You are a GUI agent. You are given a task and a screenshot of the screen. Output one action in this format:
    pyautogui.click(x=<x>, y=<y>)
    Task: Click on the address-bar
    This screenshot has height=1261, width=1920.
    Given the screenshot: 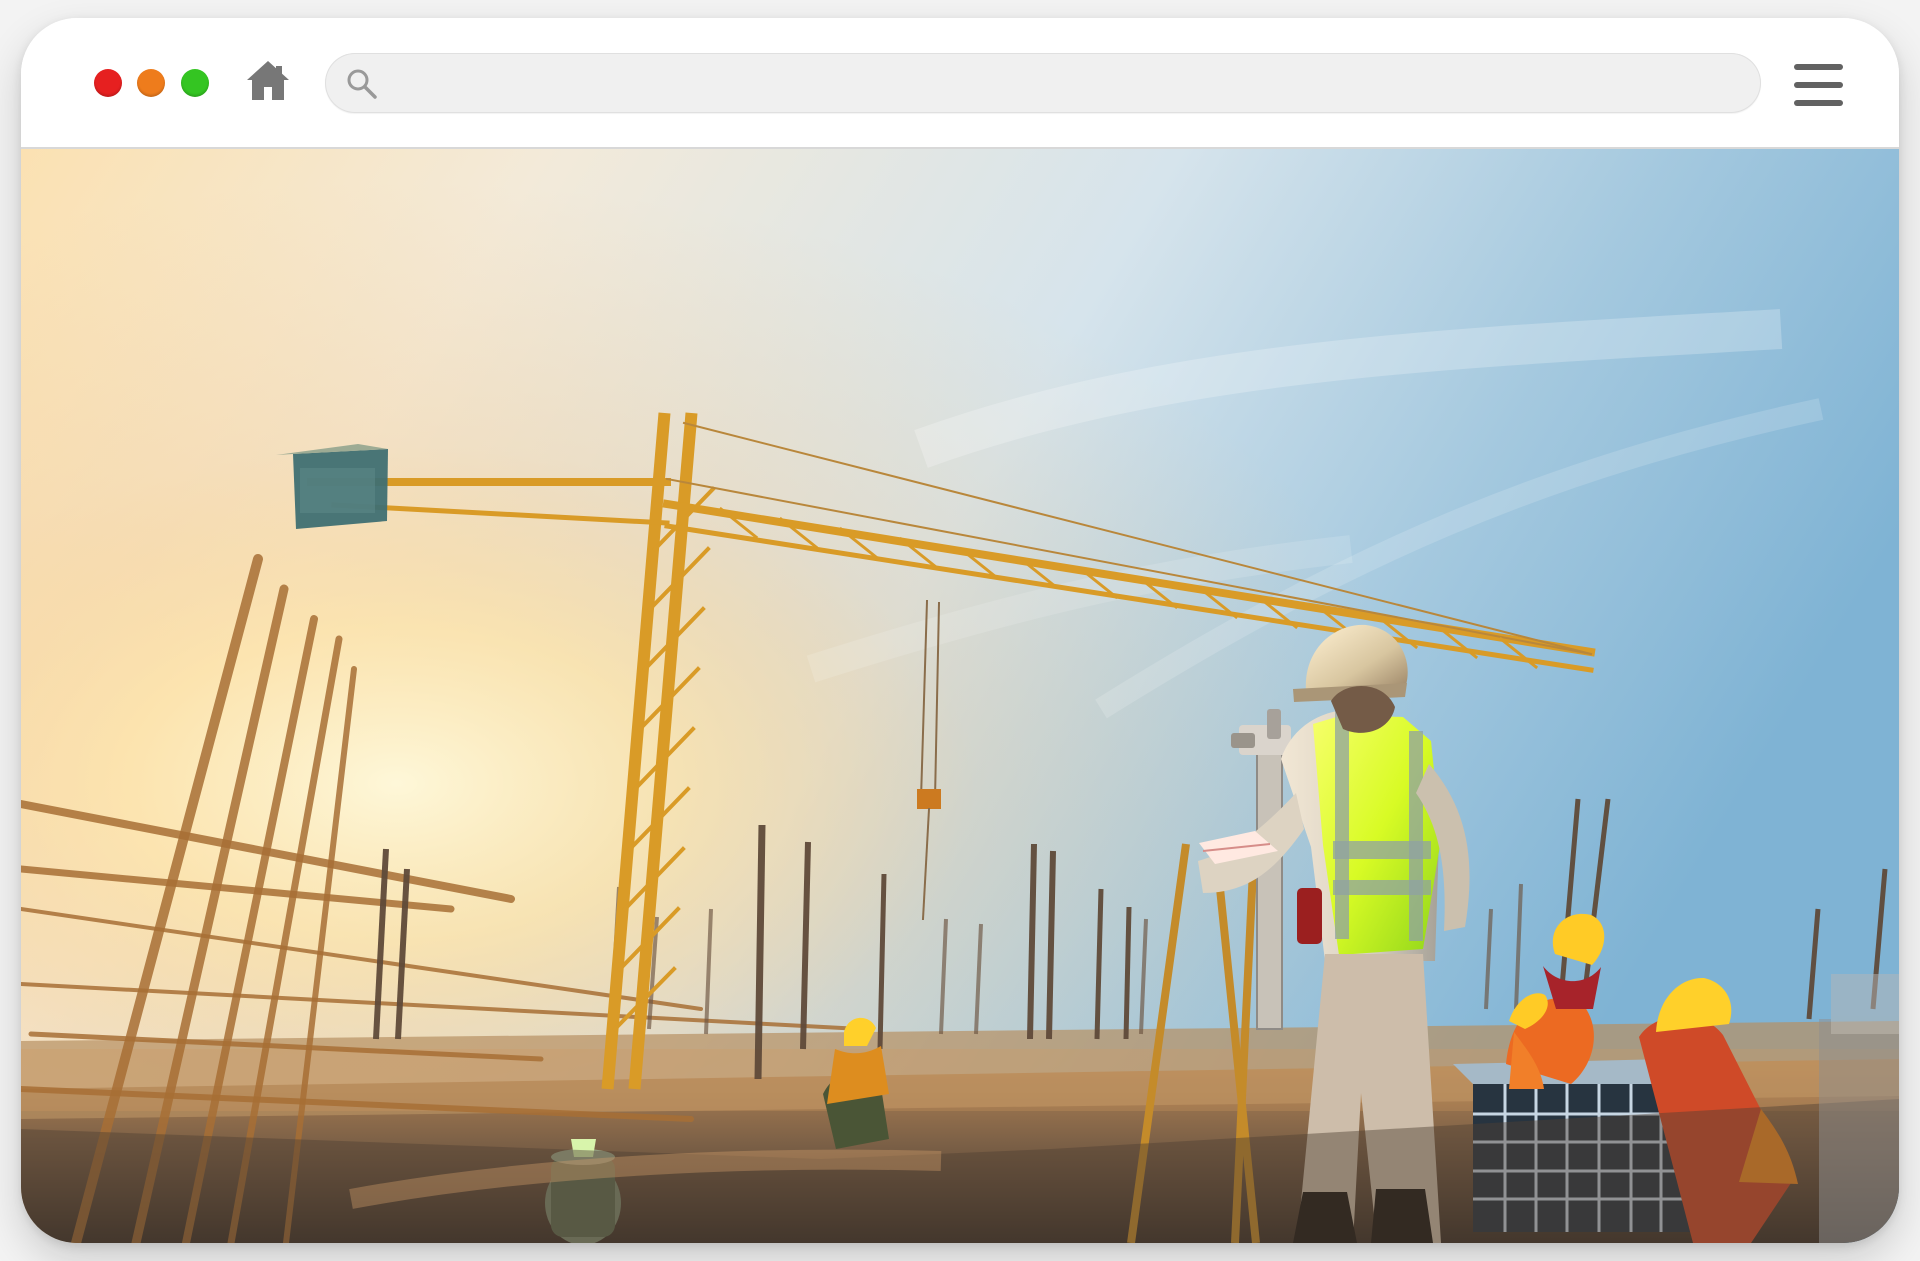 What is the action you would take?
    pyautogui.click(x=1043, y=83)
    